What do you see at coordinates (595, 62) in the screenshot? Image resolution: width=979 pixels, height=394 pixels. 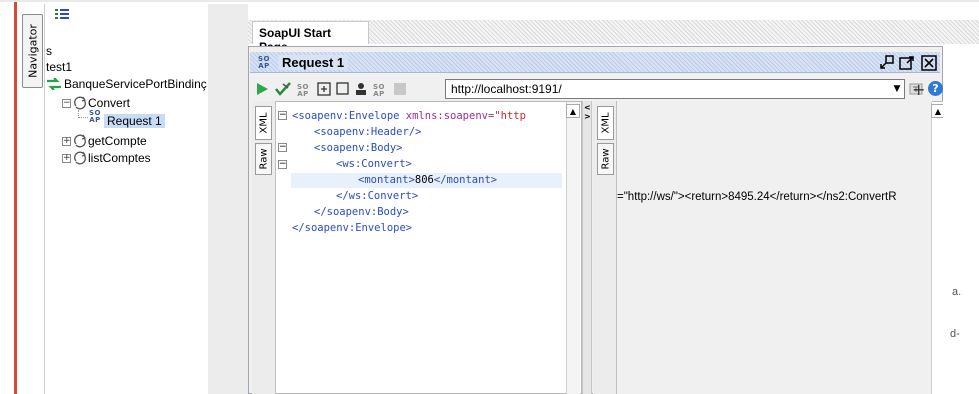 I see `request-title-bar` at bounding box center [595, 62].